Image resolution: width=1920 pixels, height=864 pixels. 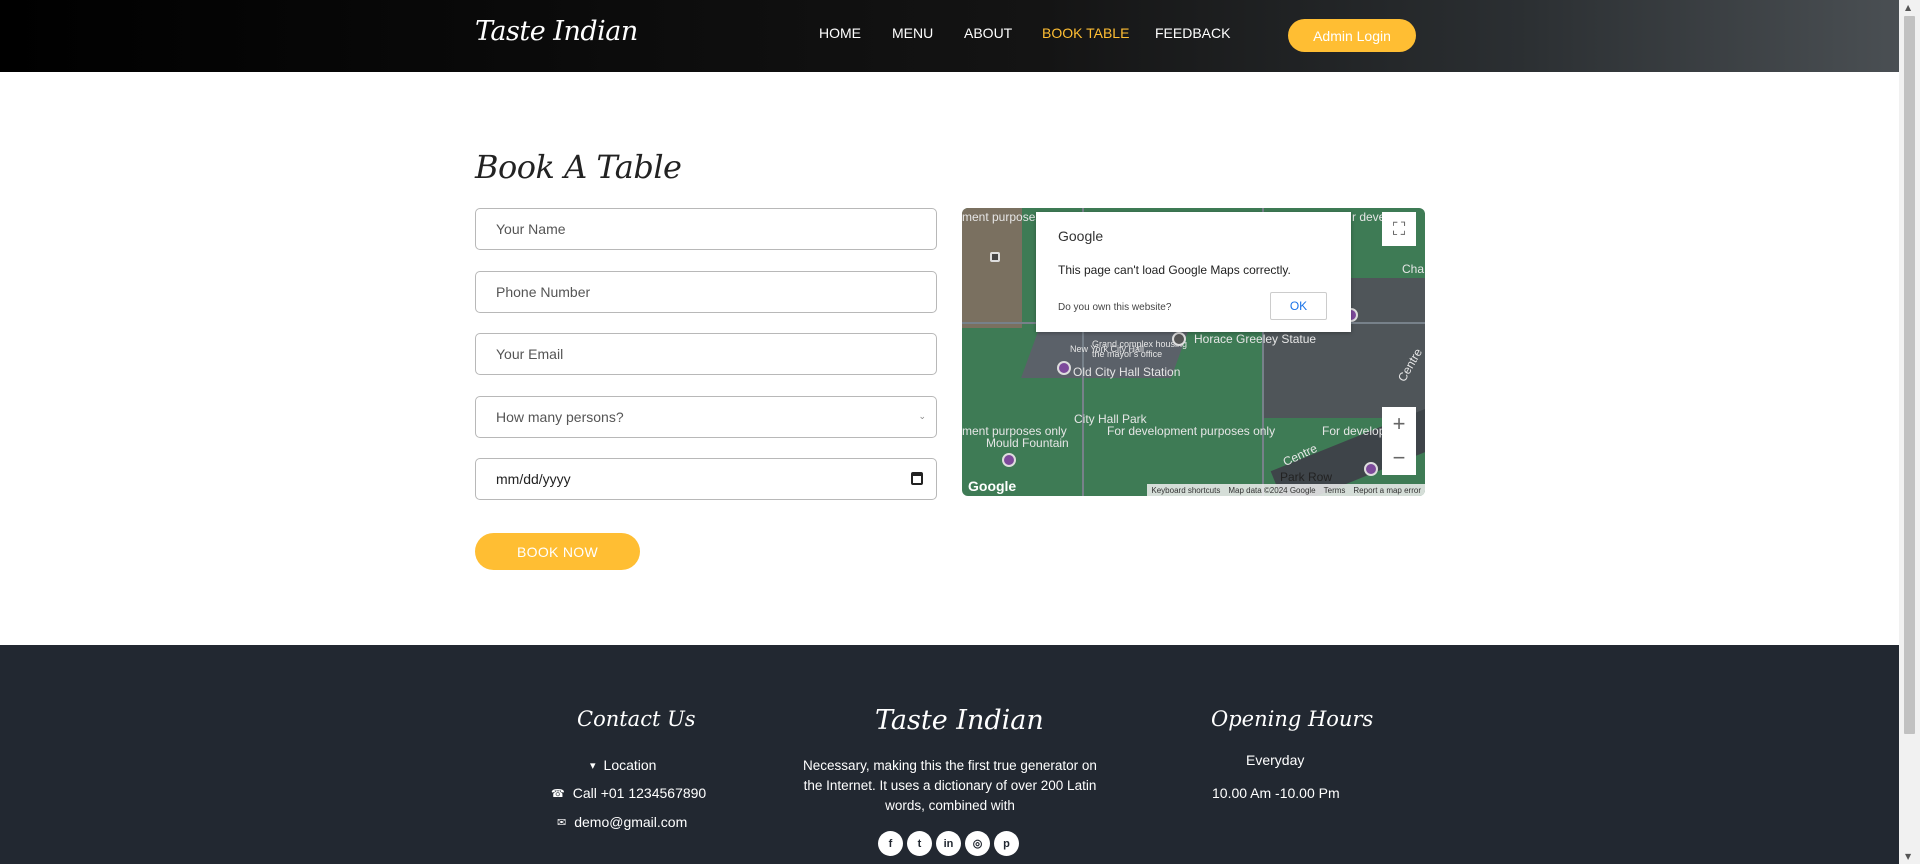 I want to click on zoom-in-button: +, so click(x=1399, y=424).